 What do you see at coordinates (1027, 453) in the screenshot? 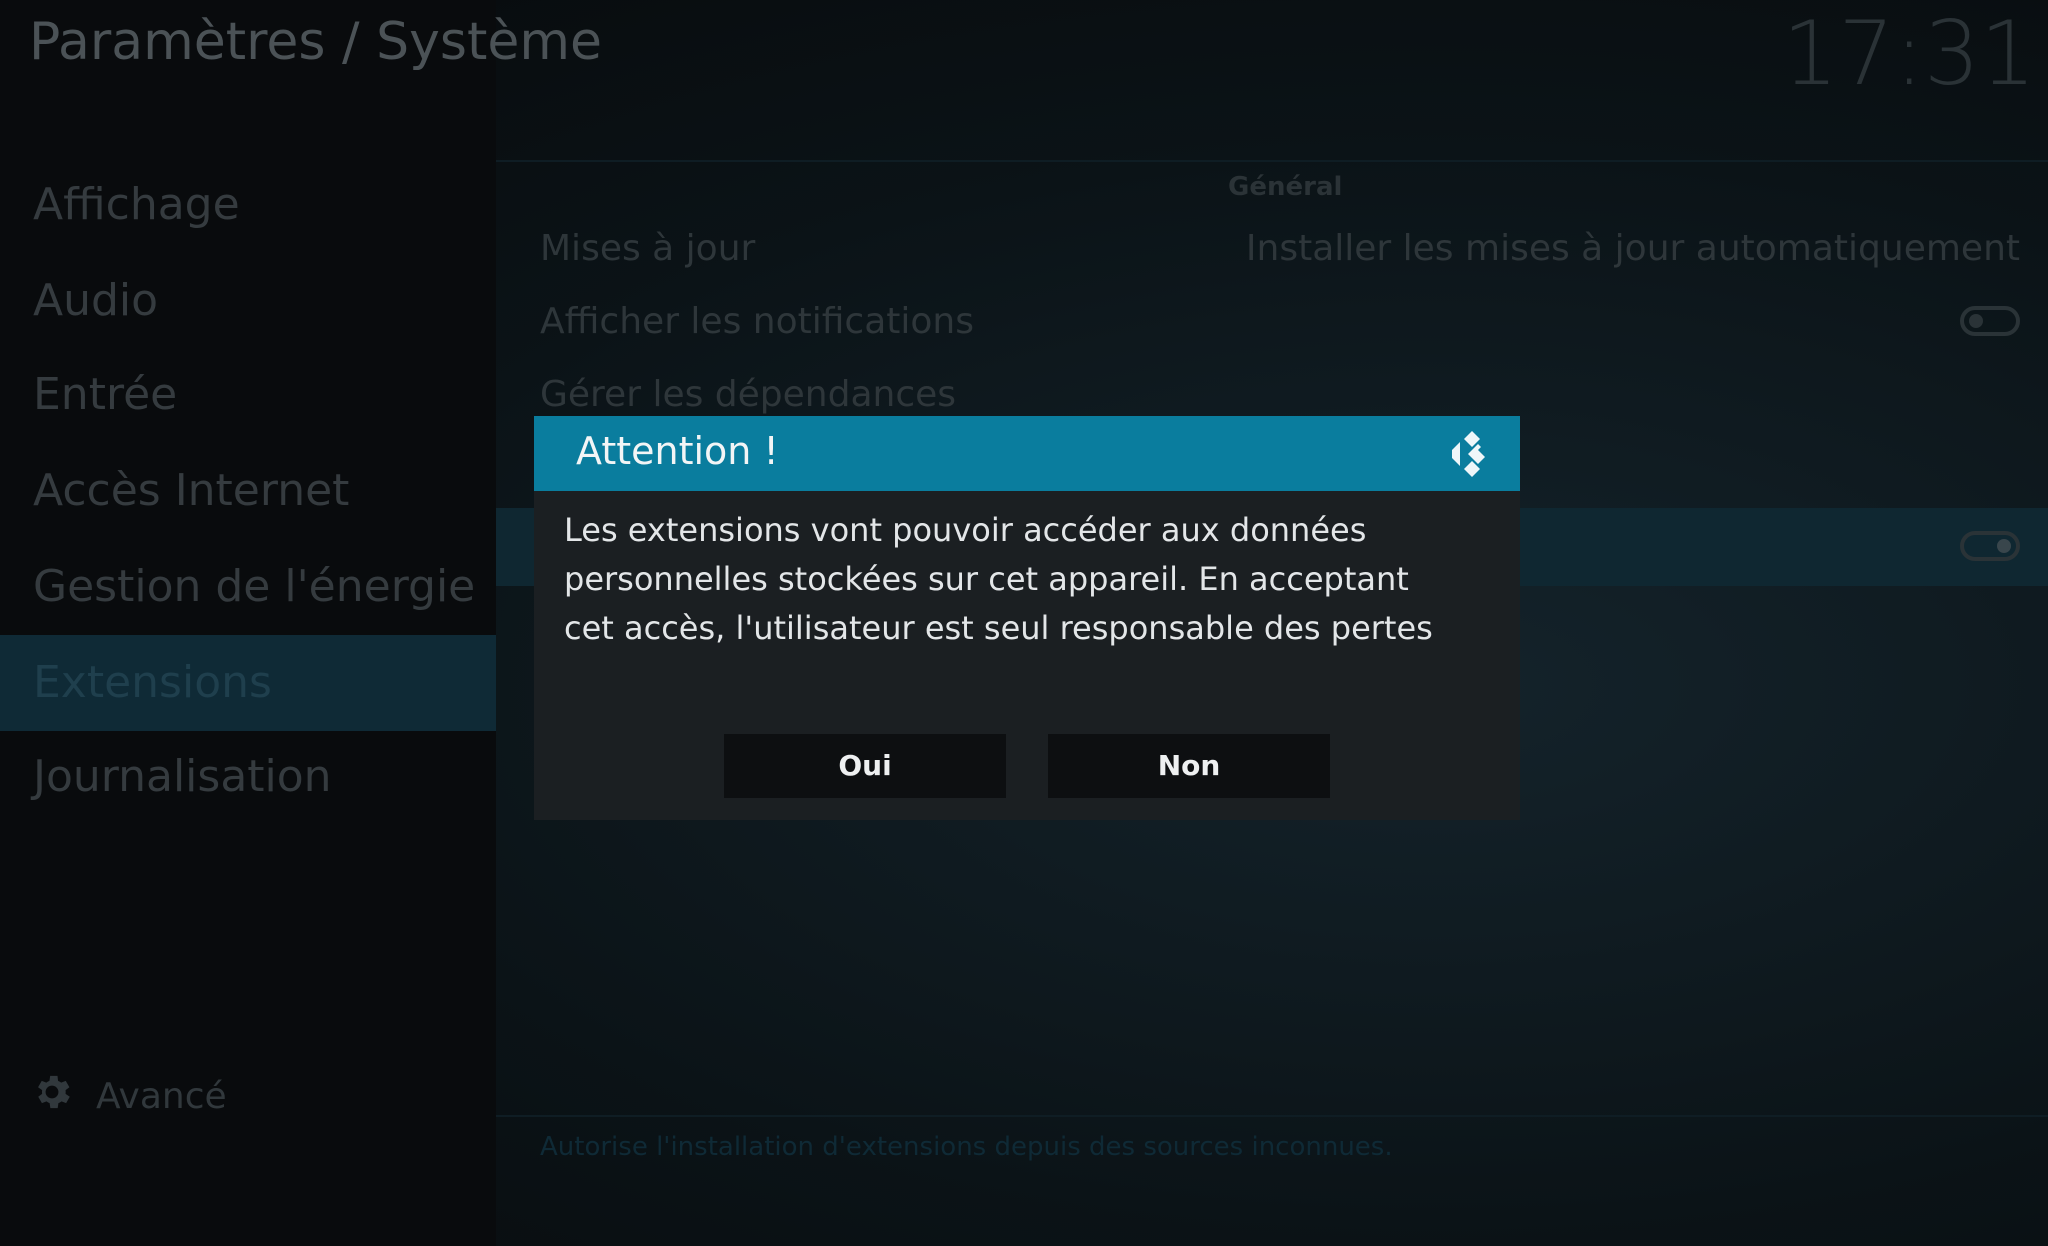
I see `dialog-header: Attention !` at bounding box center [1027, 453].